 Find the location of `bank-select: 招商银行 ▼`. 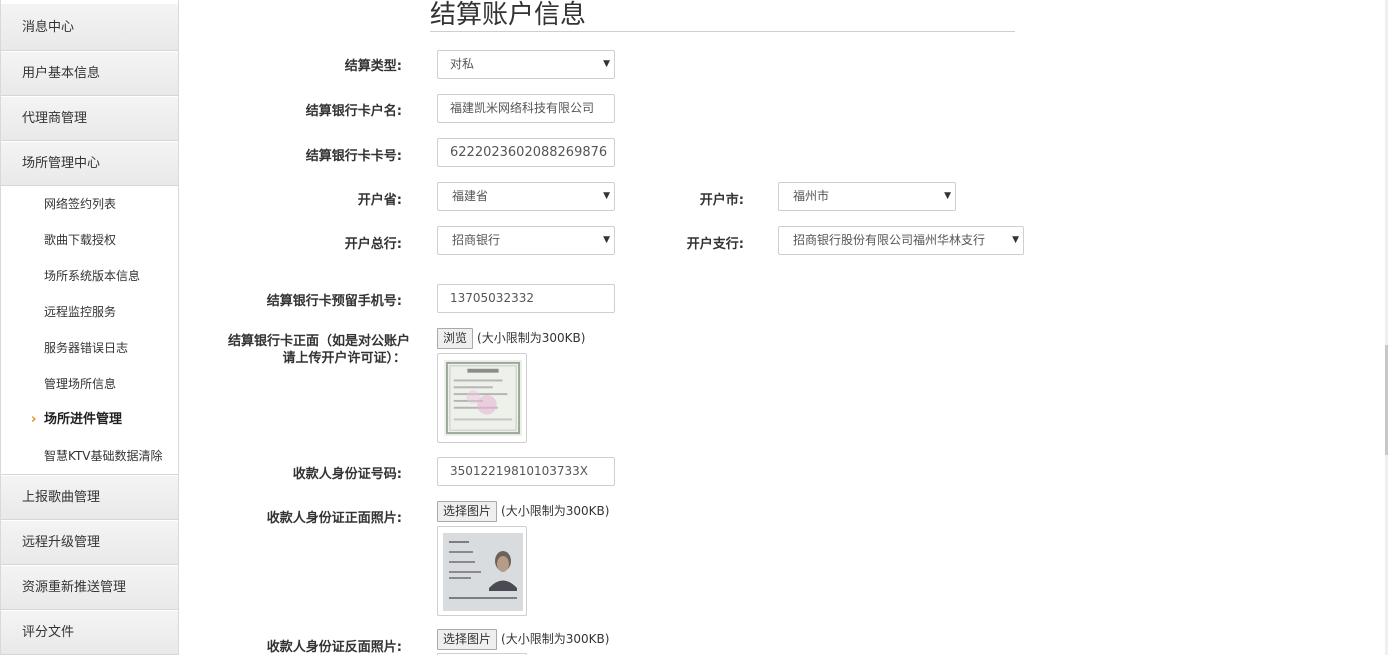

bank-select: 招商银行 ▼ is located at coordinates (526, 240).